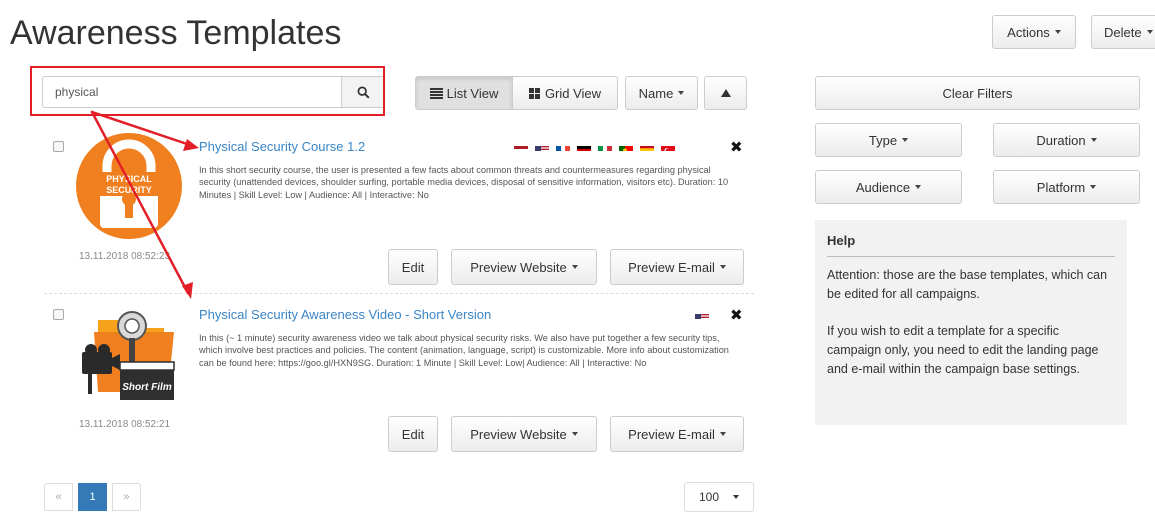 This screenshot has width=1155, height=512. What do you see at coordinates (92, 497) in the screenshot?
I see `pagination-page-current: 1` at bounding box center [92, 497].